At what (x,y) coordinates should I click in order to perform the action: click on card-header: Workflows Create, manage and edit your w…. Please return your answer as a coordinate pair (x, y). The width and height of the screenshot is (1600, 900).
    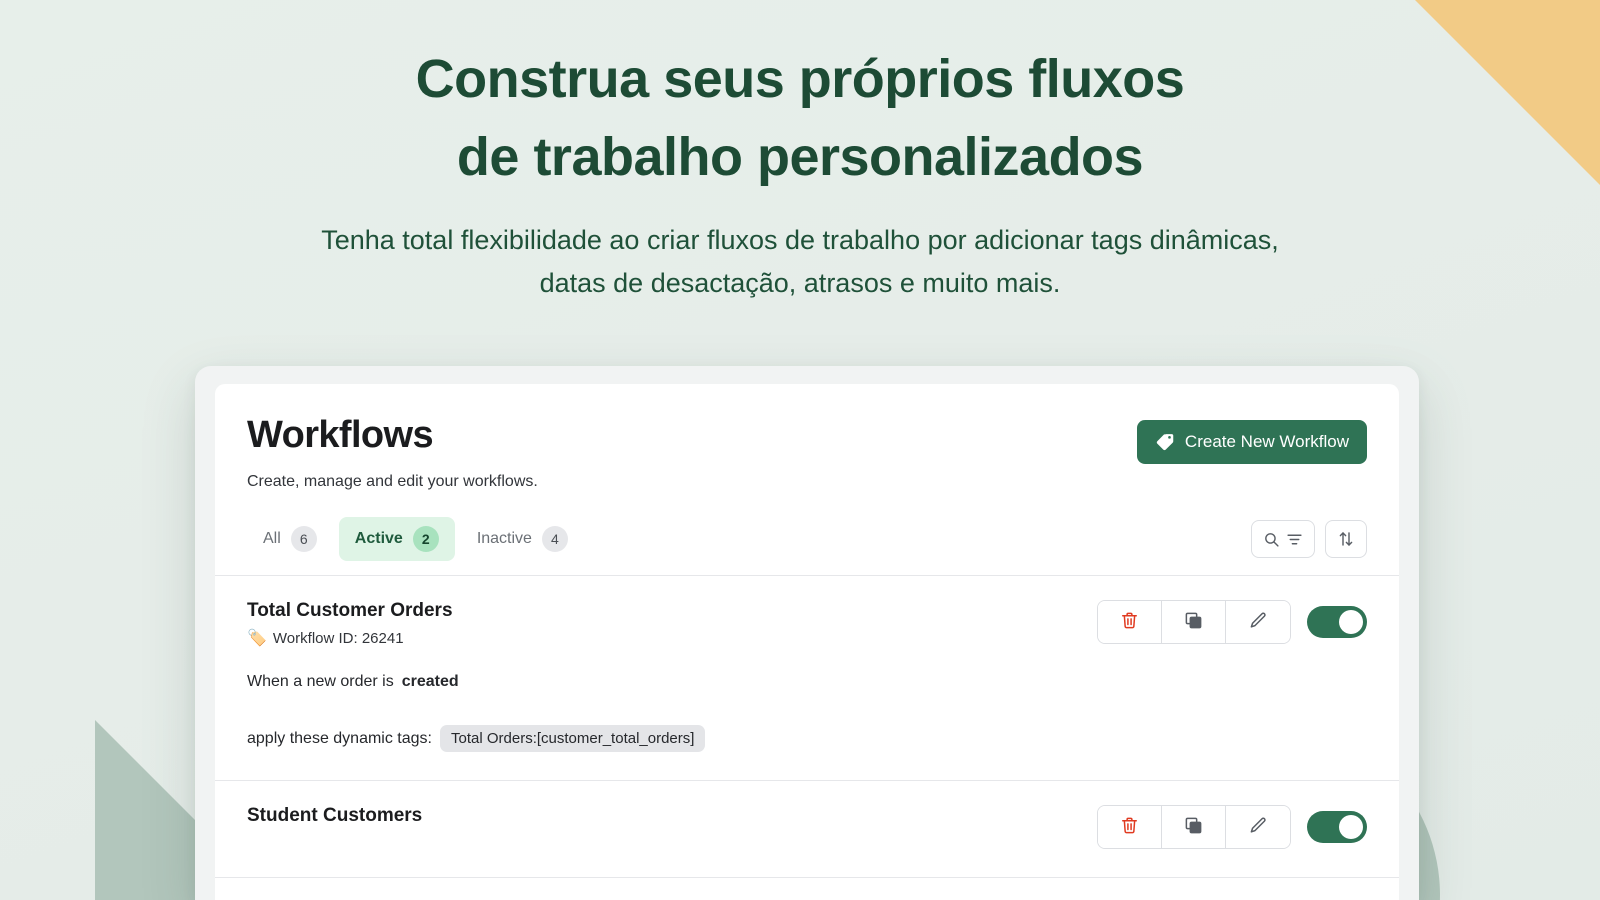
    Looking at the image, I should click on (807, 437).